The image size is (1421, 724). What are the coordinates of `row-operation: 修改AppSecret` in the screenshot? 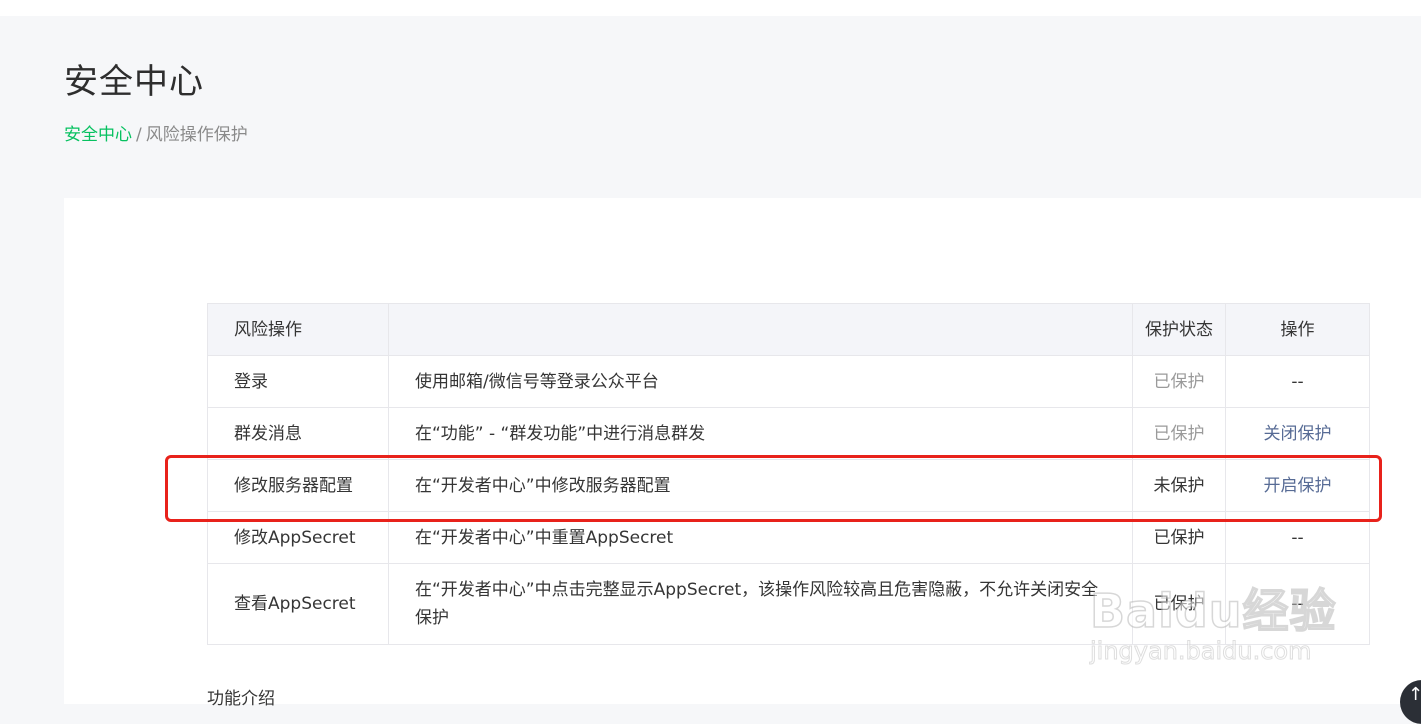 It's located at (298, 537).